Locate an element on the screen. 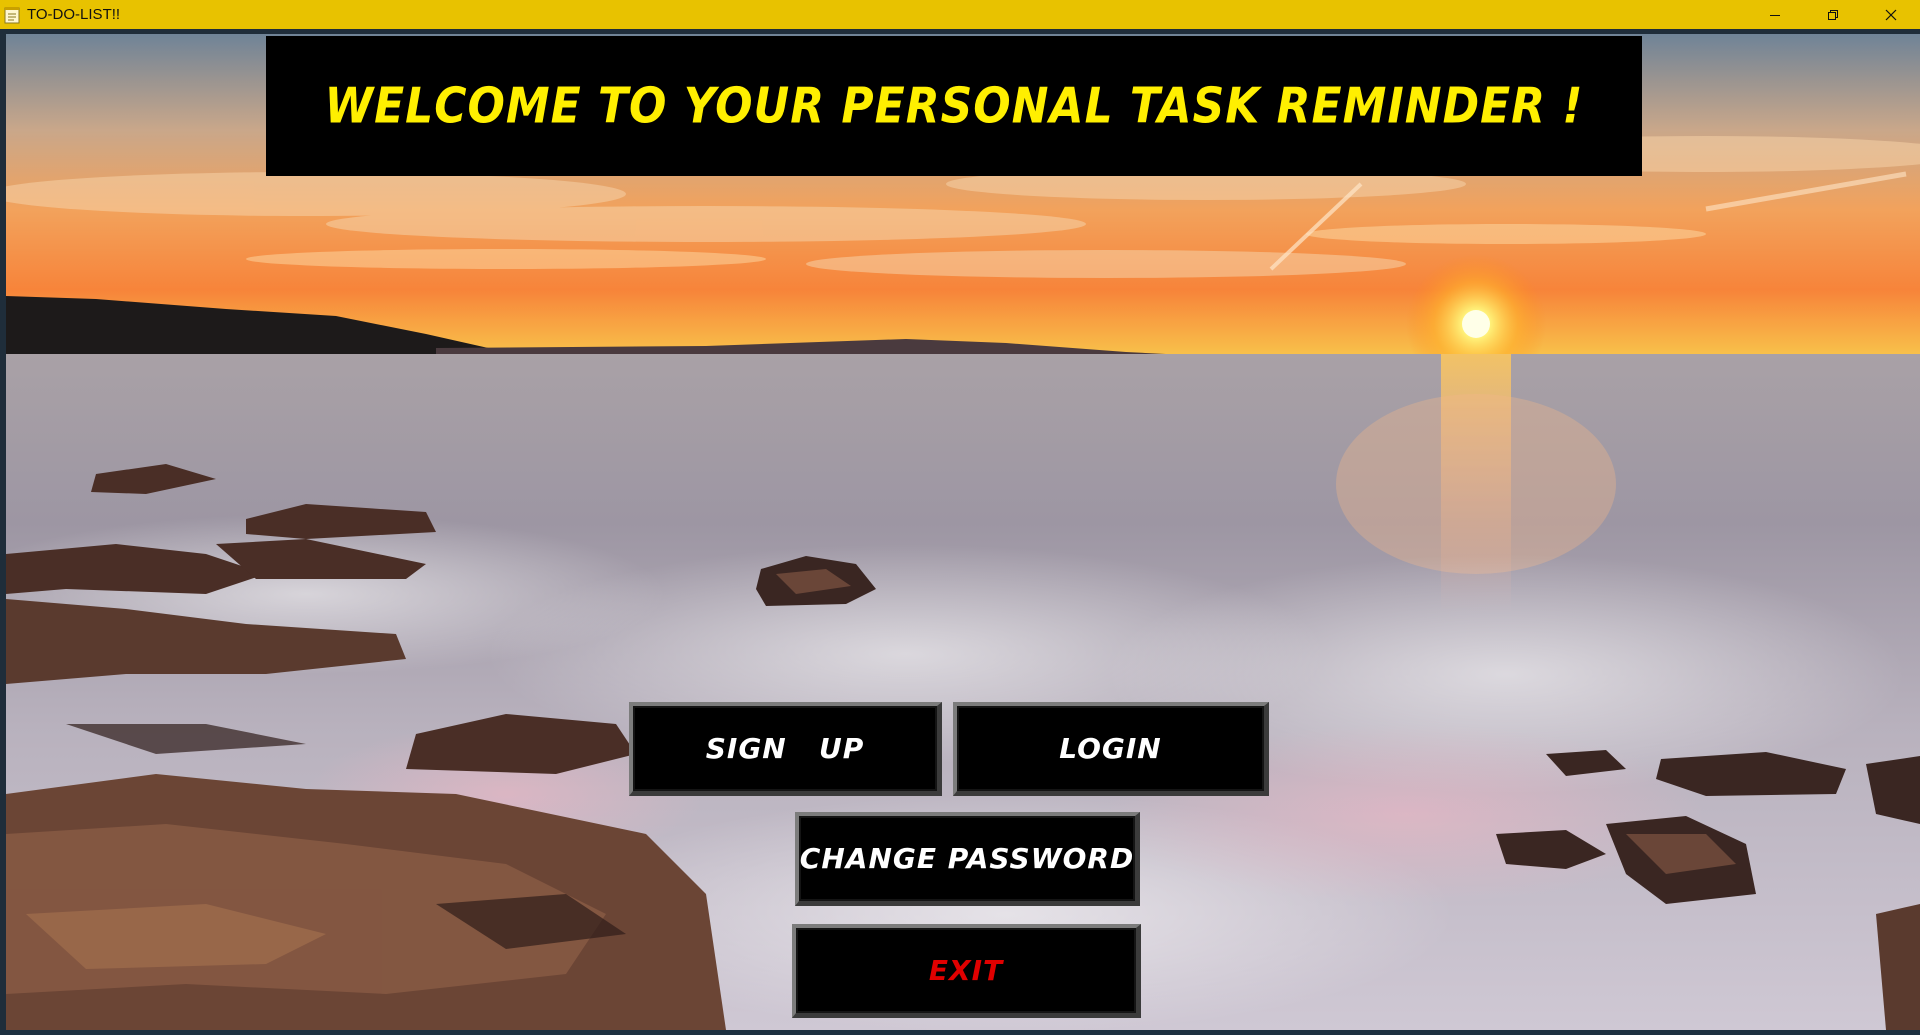 The height and width of the screenshot is (1035, 1920). welcome-heading: WELCOME TO YOUR PERSONAL TASK REMINDER ! is located at coordinates (954, 106).